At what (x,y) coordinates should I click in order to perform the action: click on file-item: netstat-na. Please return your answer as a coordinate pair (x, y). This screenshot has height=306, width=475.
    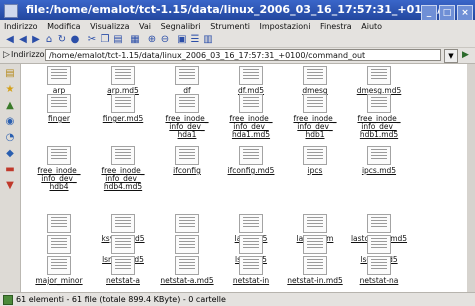
    Looking at the image, I should click on (379, 270).